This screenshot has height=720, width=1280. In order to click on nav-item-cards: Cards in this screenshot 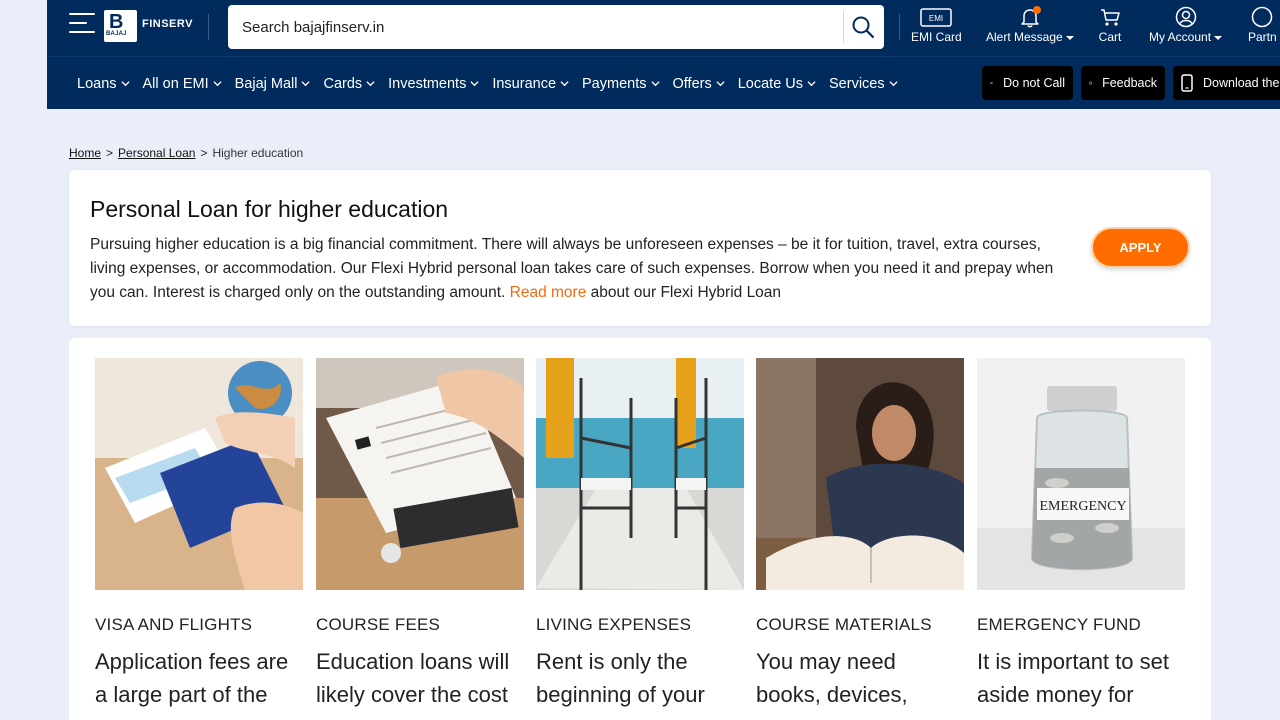, I will do `click(349, 84)`.